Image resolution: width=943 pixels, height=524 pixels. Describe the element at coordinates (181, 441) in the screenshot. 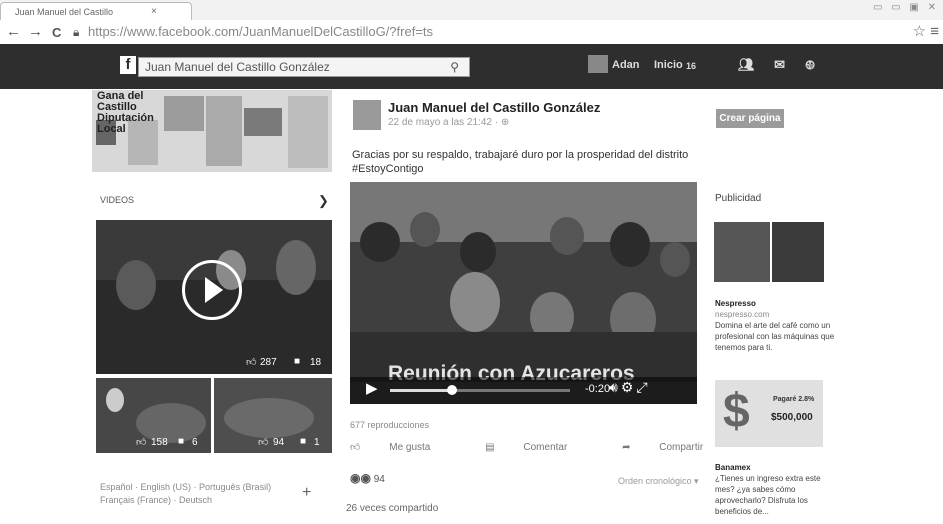

I see `video2-comment-icon: ■` at that location.